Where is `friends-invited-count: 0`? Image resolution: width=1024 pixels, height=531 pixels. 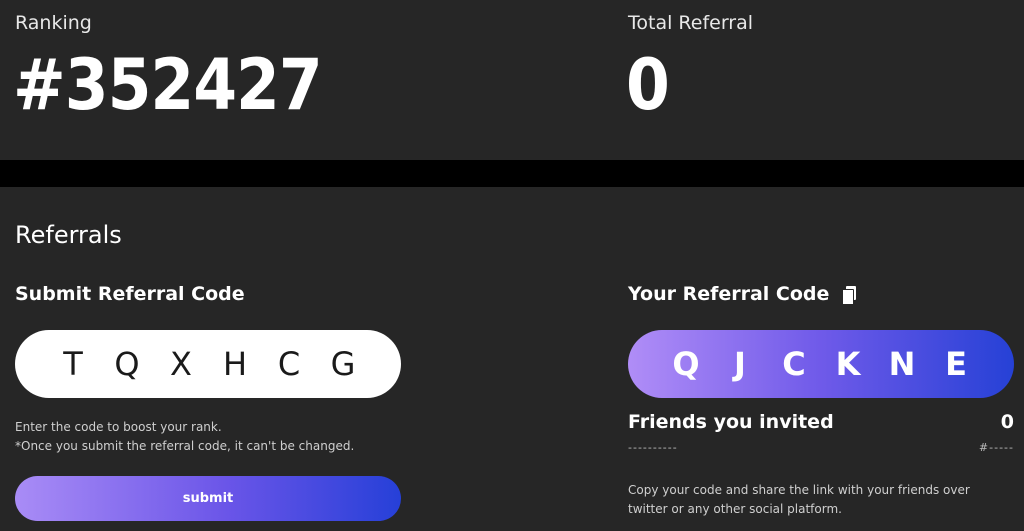
friends-invited-count: 0 is located at coordinates (1007, 422).